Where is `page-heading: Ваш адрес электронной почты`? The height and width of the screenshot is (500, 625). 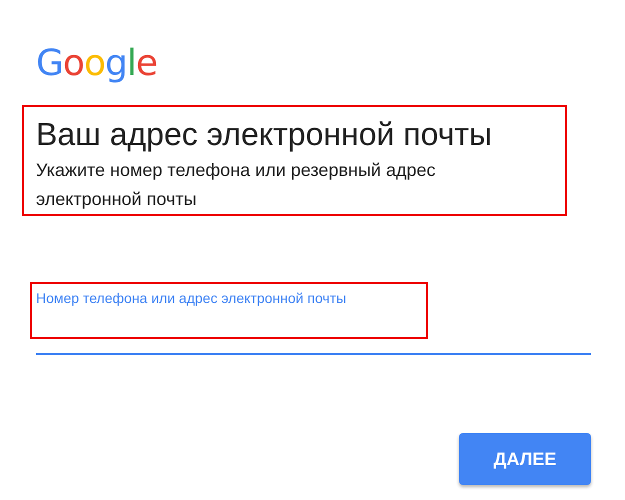 page-heading: Ваш адрес электронной почты is located at coordinates (265, 134).